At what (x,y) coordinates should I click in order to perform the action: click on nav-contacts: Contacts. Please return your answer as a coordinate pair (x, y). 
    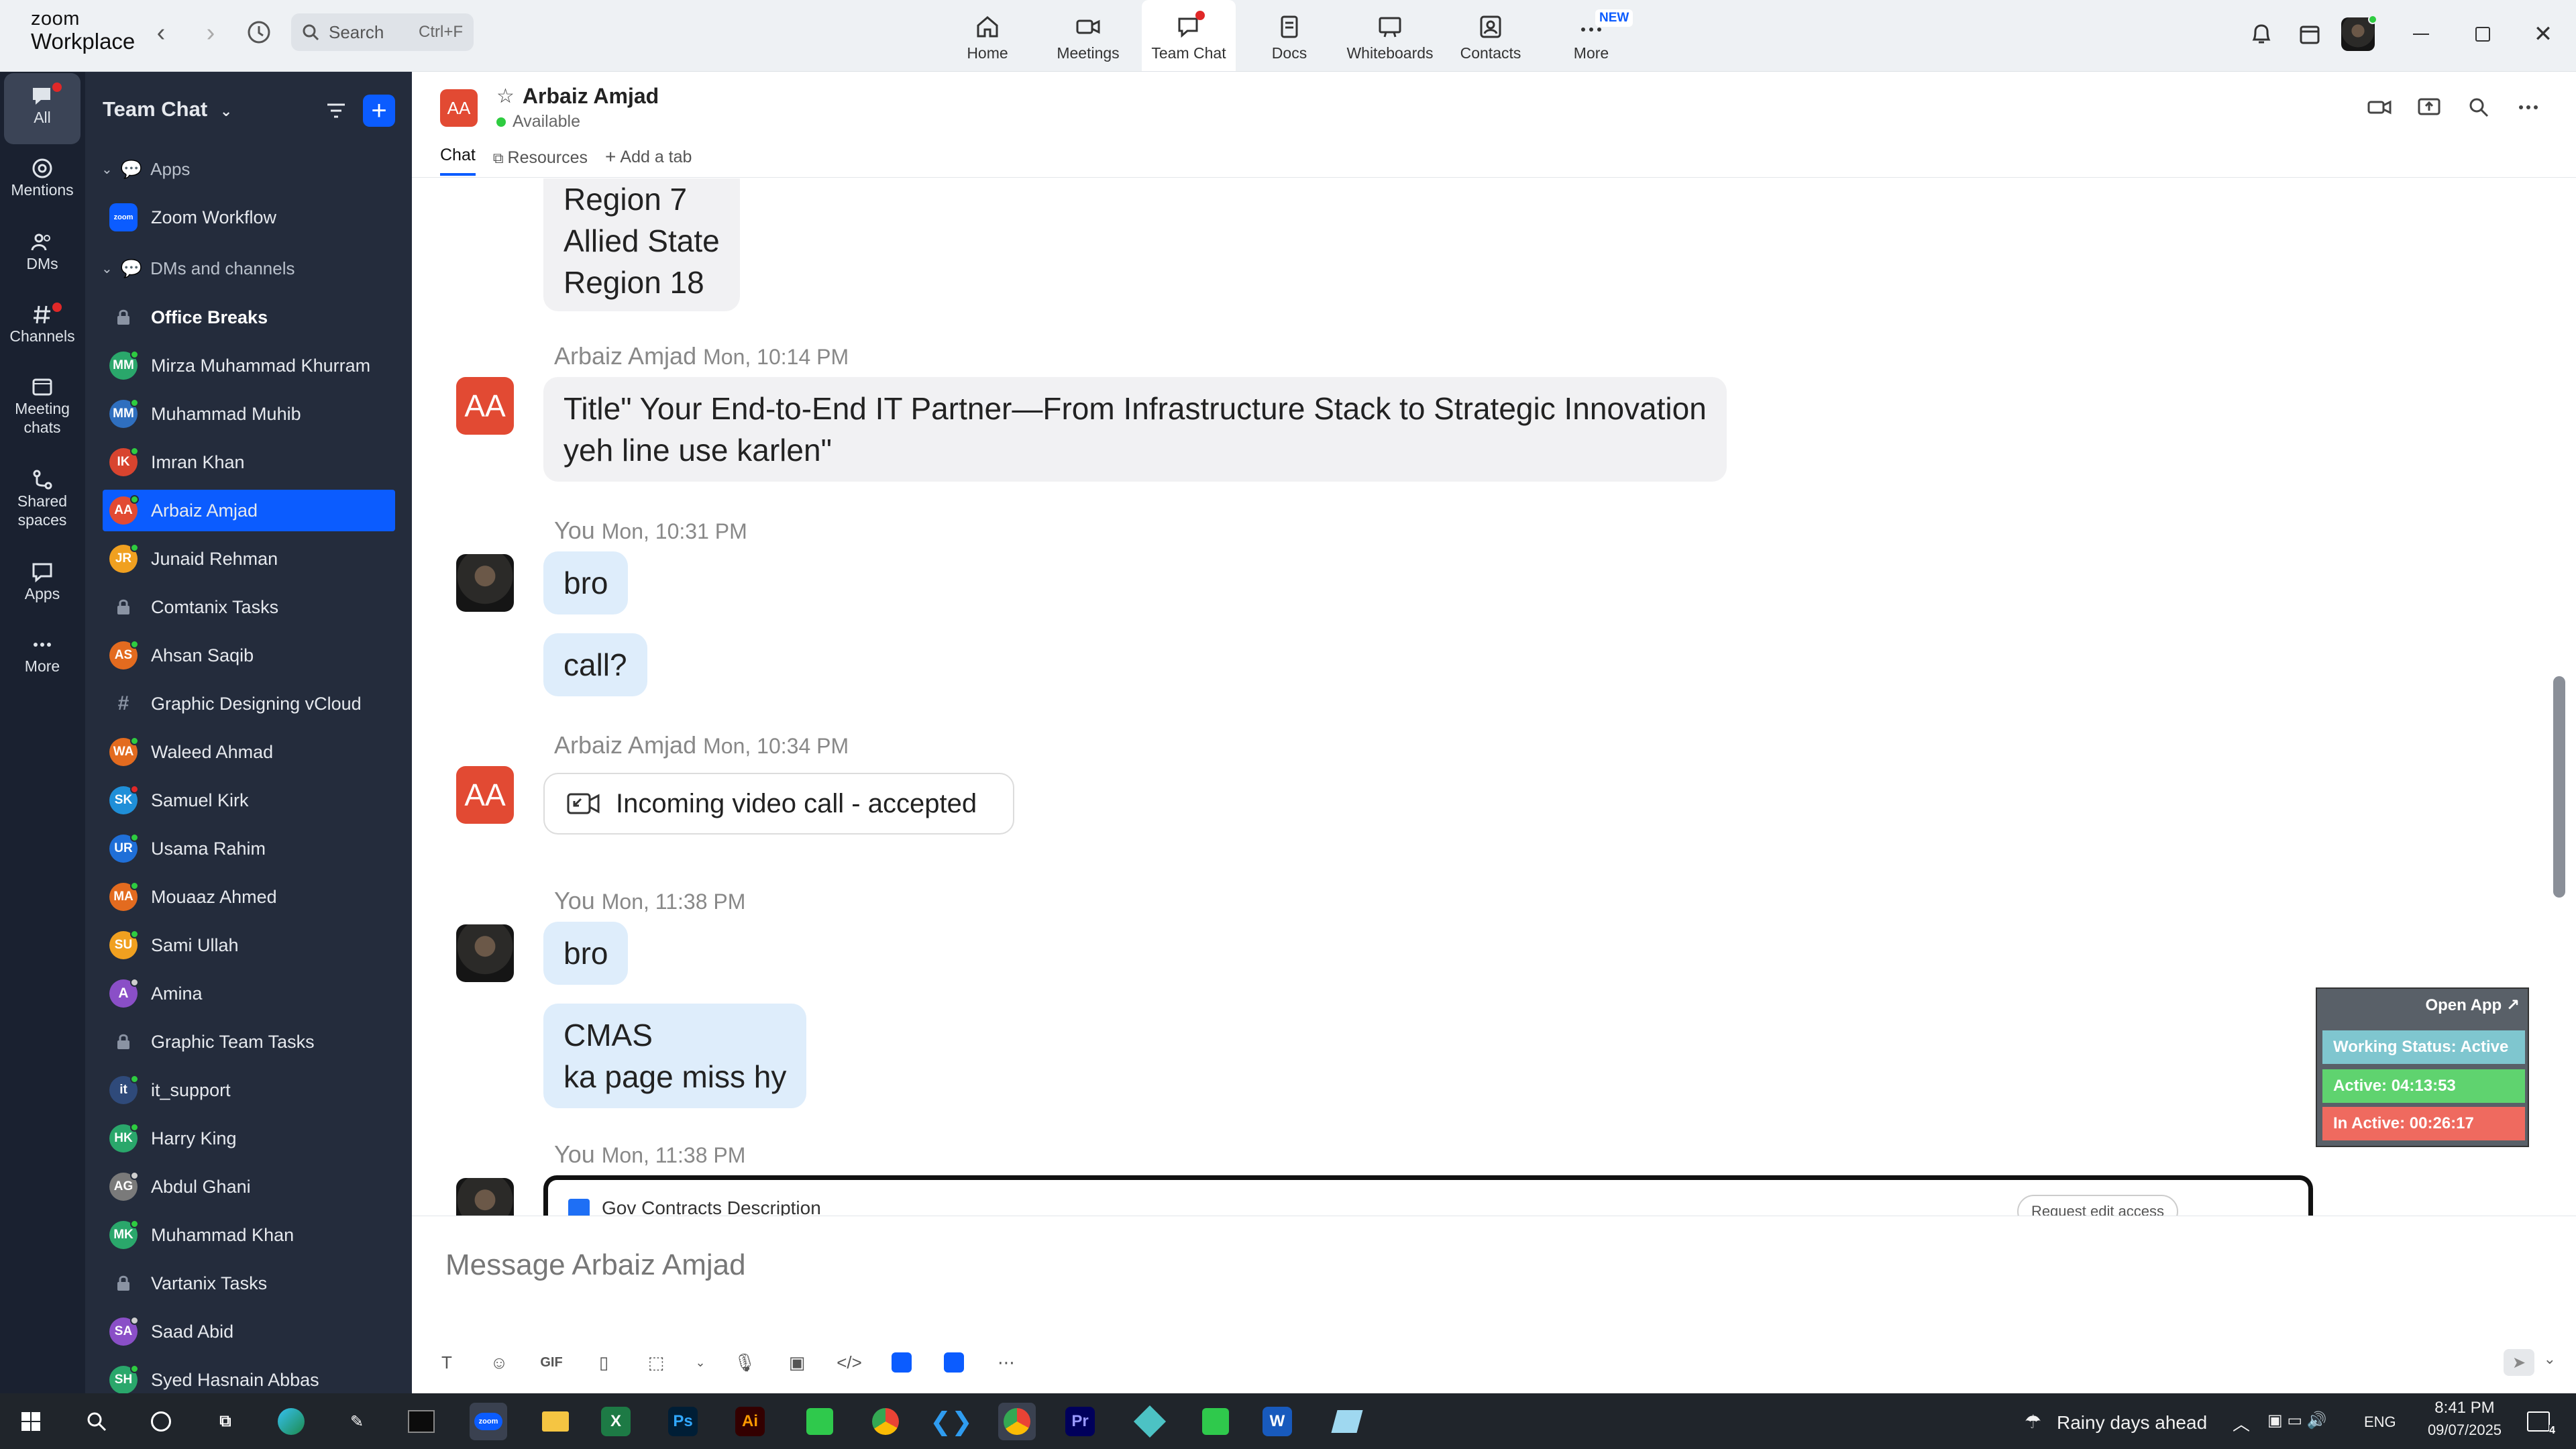
    Looking at the image, I should click on (1491, 35).